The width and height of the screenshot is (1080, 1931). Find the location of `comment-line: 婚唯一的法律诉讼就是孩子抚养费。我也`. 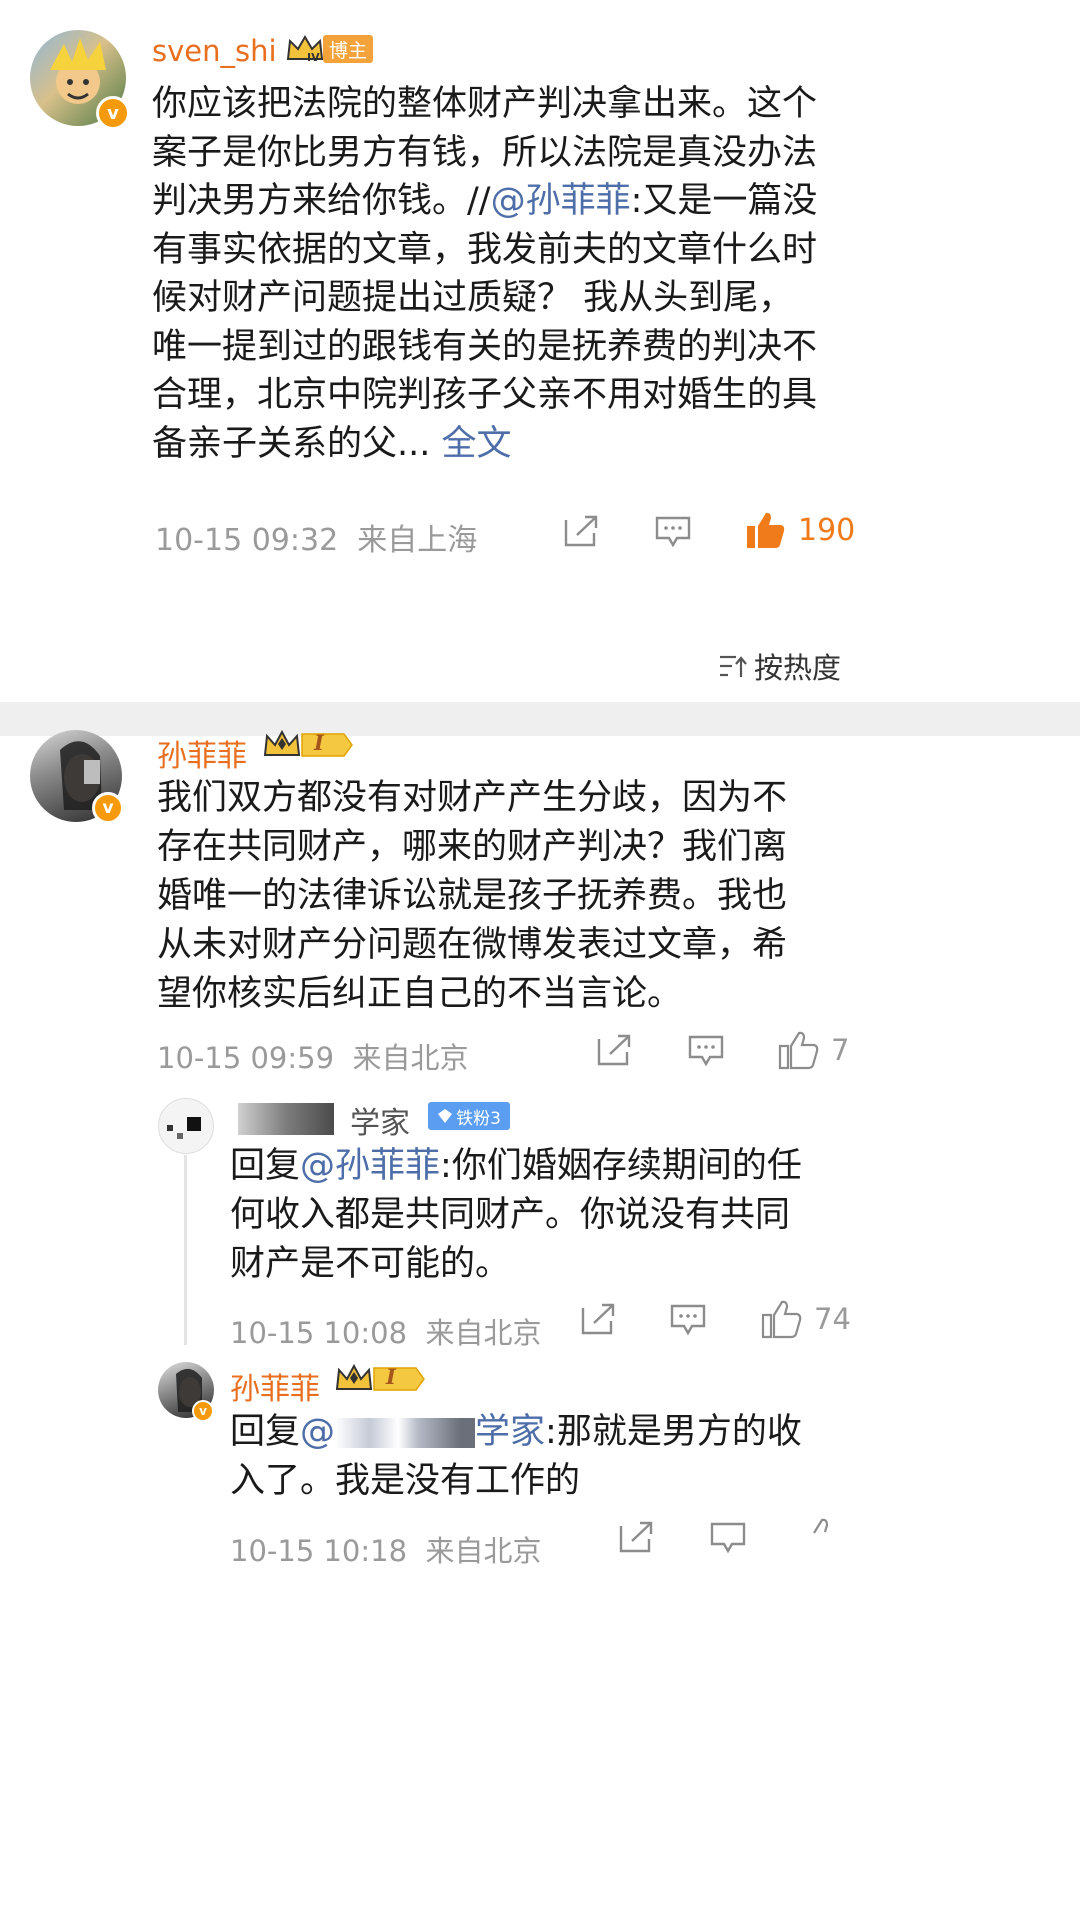

comment-line: 婚唯一的法律诉讼就是孩子抚养费。我也 is located at coordinates (472, 896).